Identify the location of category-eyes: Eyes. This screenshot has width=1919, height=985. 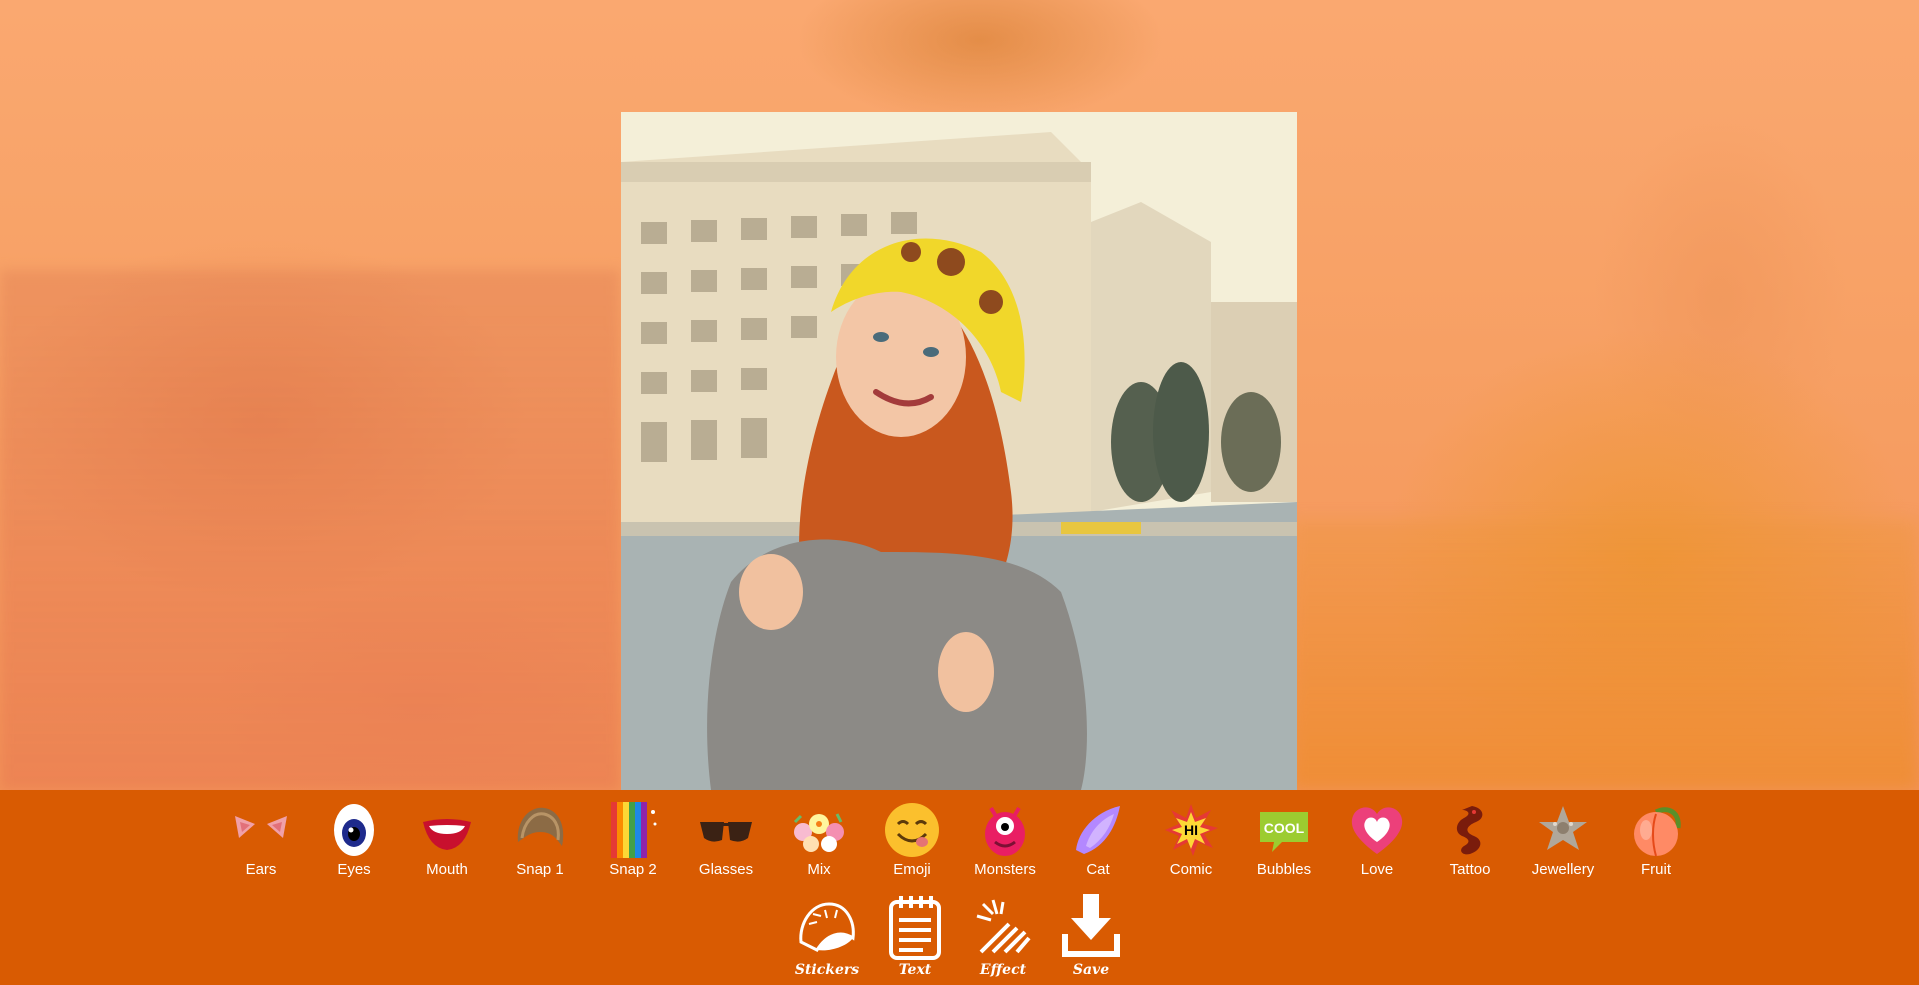
(354, 840).